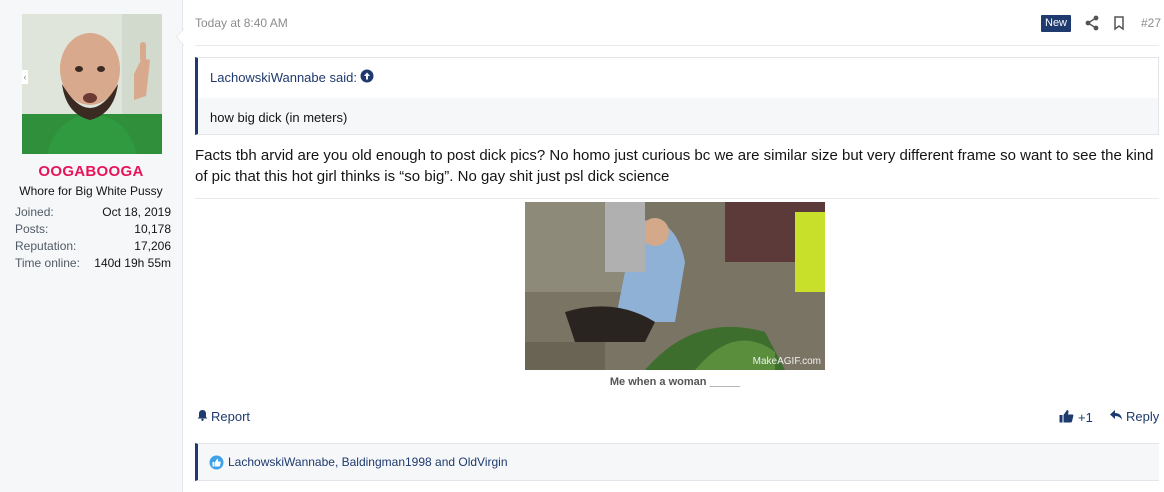  What do you see at coordinates (93, 263) in the screenshot?
I see `stat-time-online: Time online: 140d 19h 55m` at bounding box center [93, 263].